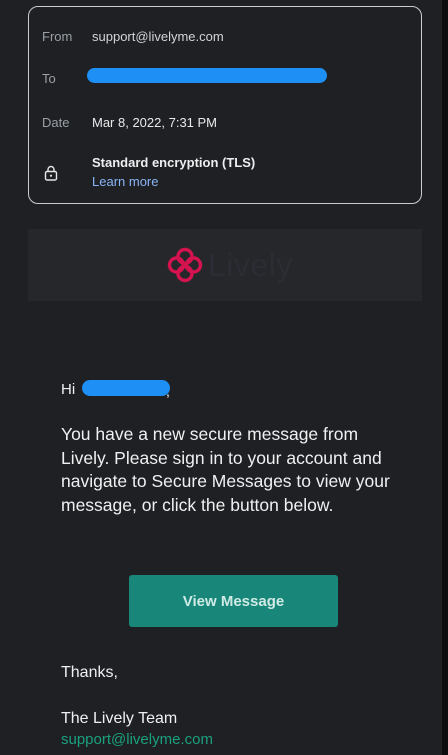 This screenshot has height=755, width=448. I want to click on from-label: From, so click(57, 36).